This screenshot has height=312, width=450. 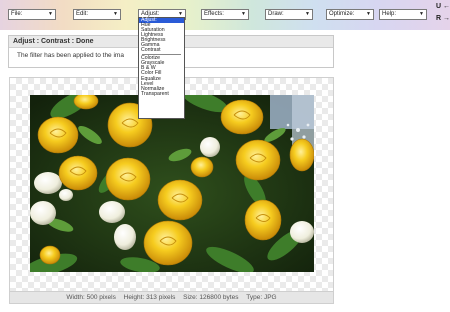 I want to click on draw-menu-label: Draw:, so click(x=276, y=14).